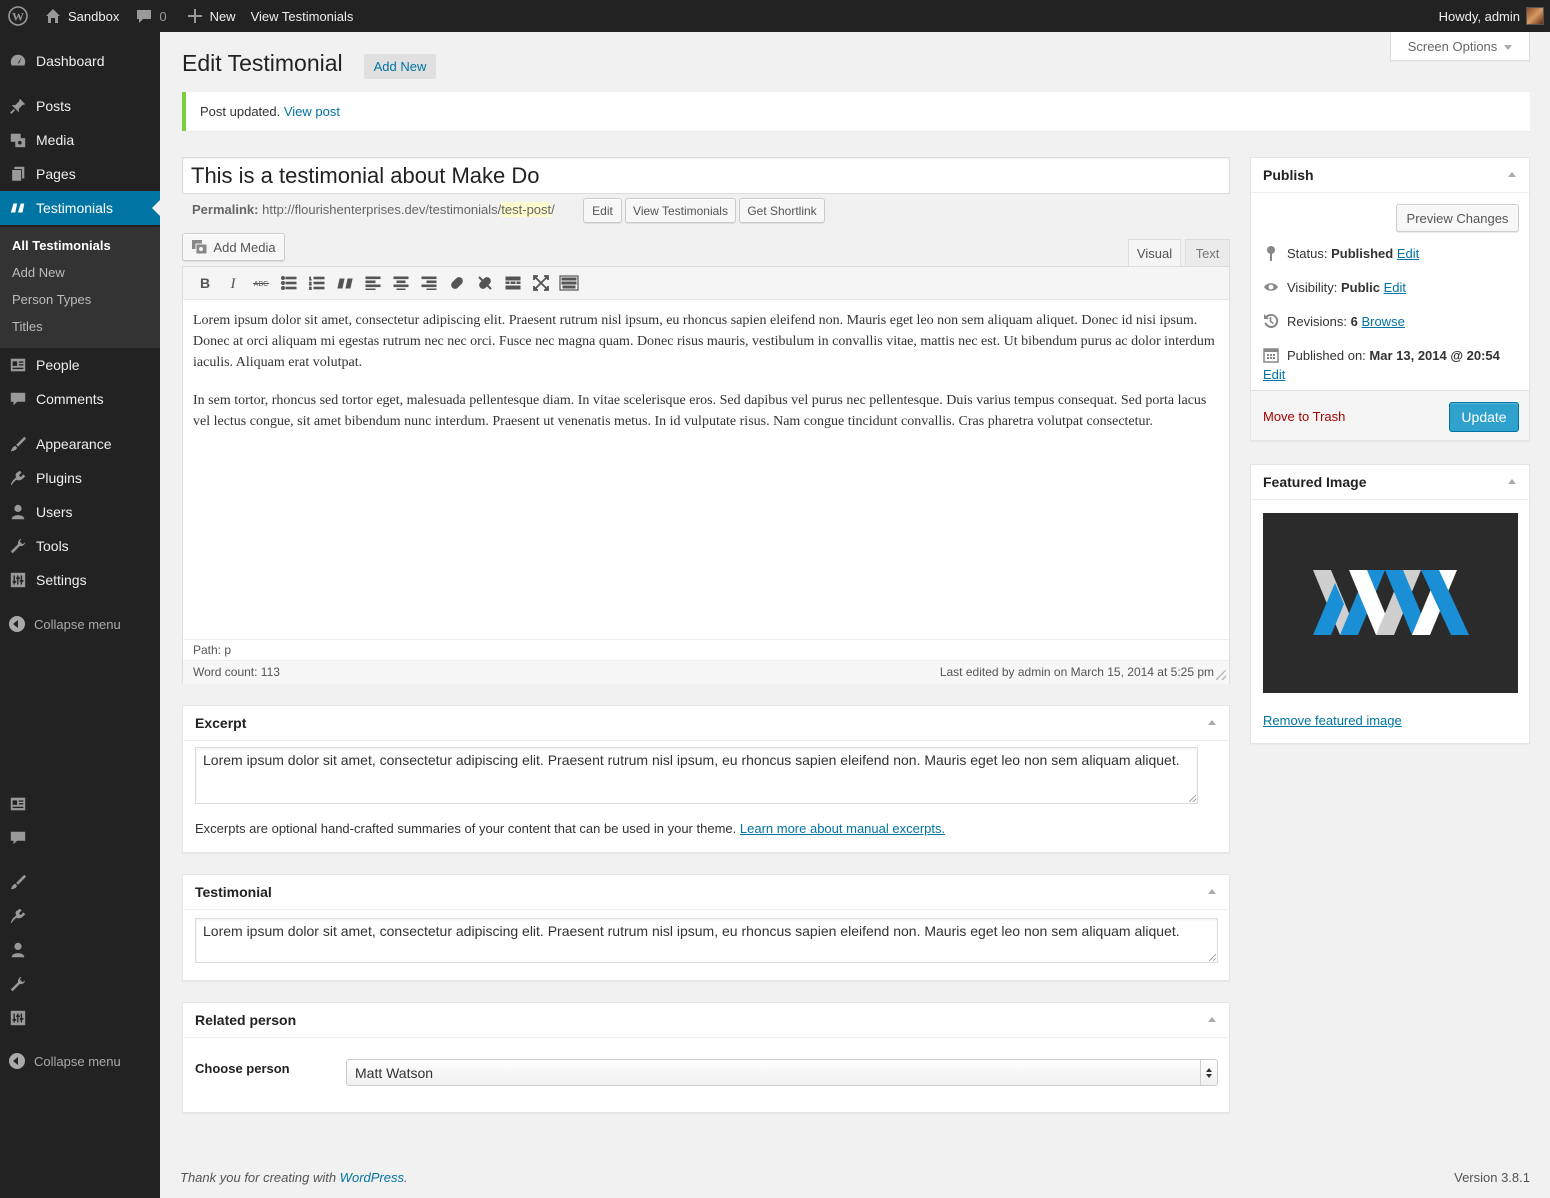  I want to click on align-center-button, so click(401, 283).